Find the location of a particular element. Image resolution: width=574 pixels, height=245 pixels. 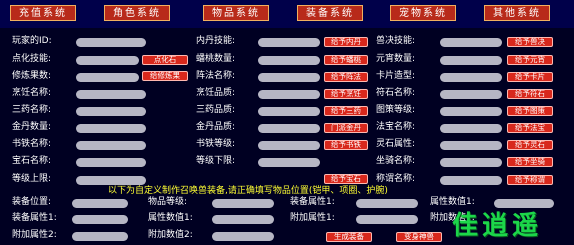

top-nav-bar: 充值系统 角色系统 物品系统 装备系统 宠物系统 其他系统 is located at coordinates (287, 14).